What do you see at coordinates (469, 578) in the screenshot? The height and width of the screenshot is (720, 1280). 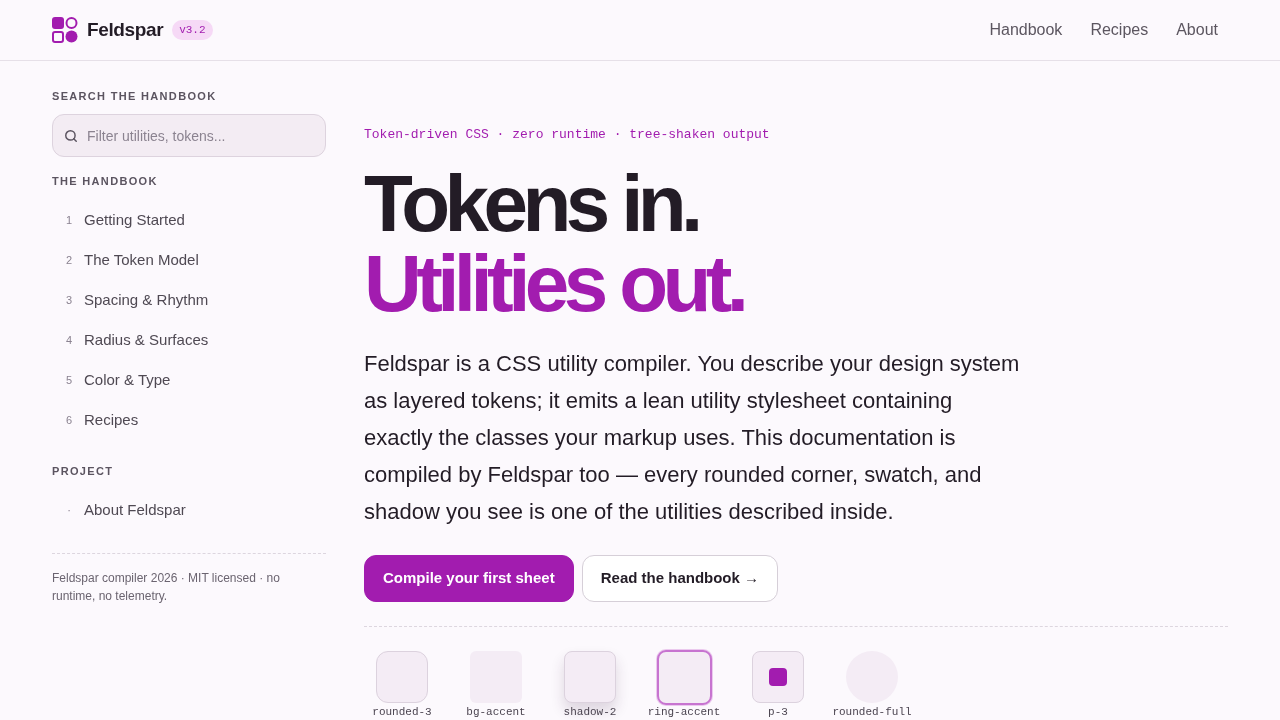 I see `compile-button: Compile your first sheet` at bounding box center [469, 578].